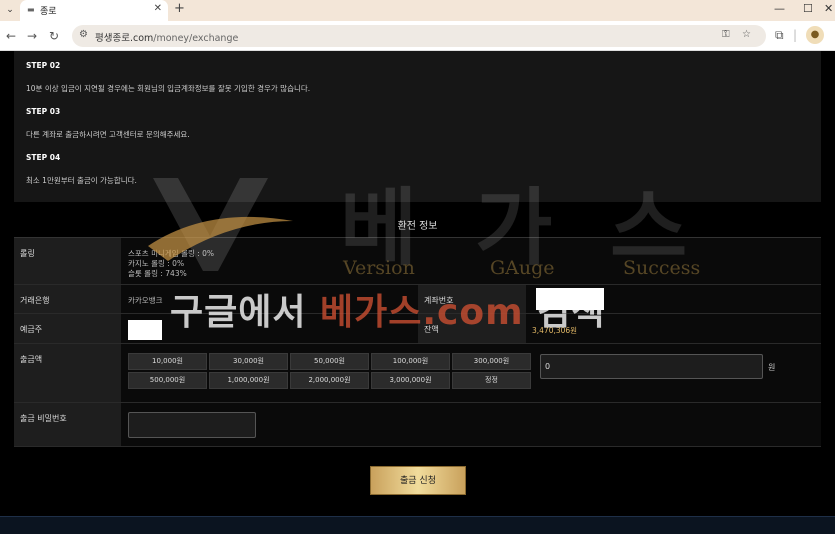 The width and height of the screenshot is (835, 534). I want to click on amount-button-2000000: 2,000,000원, so click(329, 380).